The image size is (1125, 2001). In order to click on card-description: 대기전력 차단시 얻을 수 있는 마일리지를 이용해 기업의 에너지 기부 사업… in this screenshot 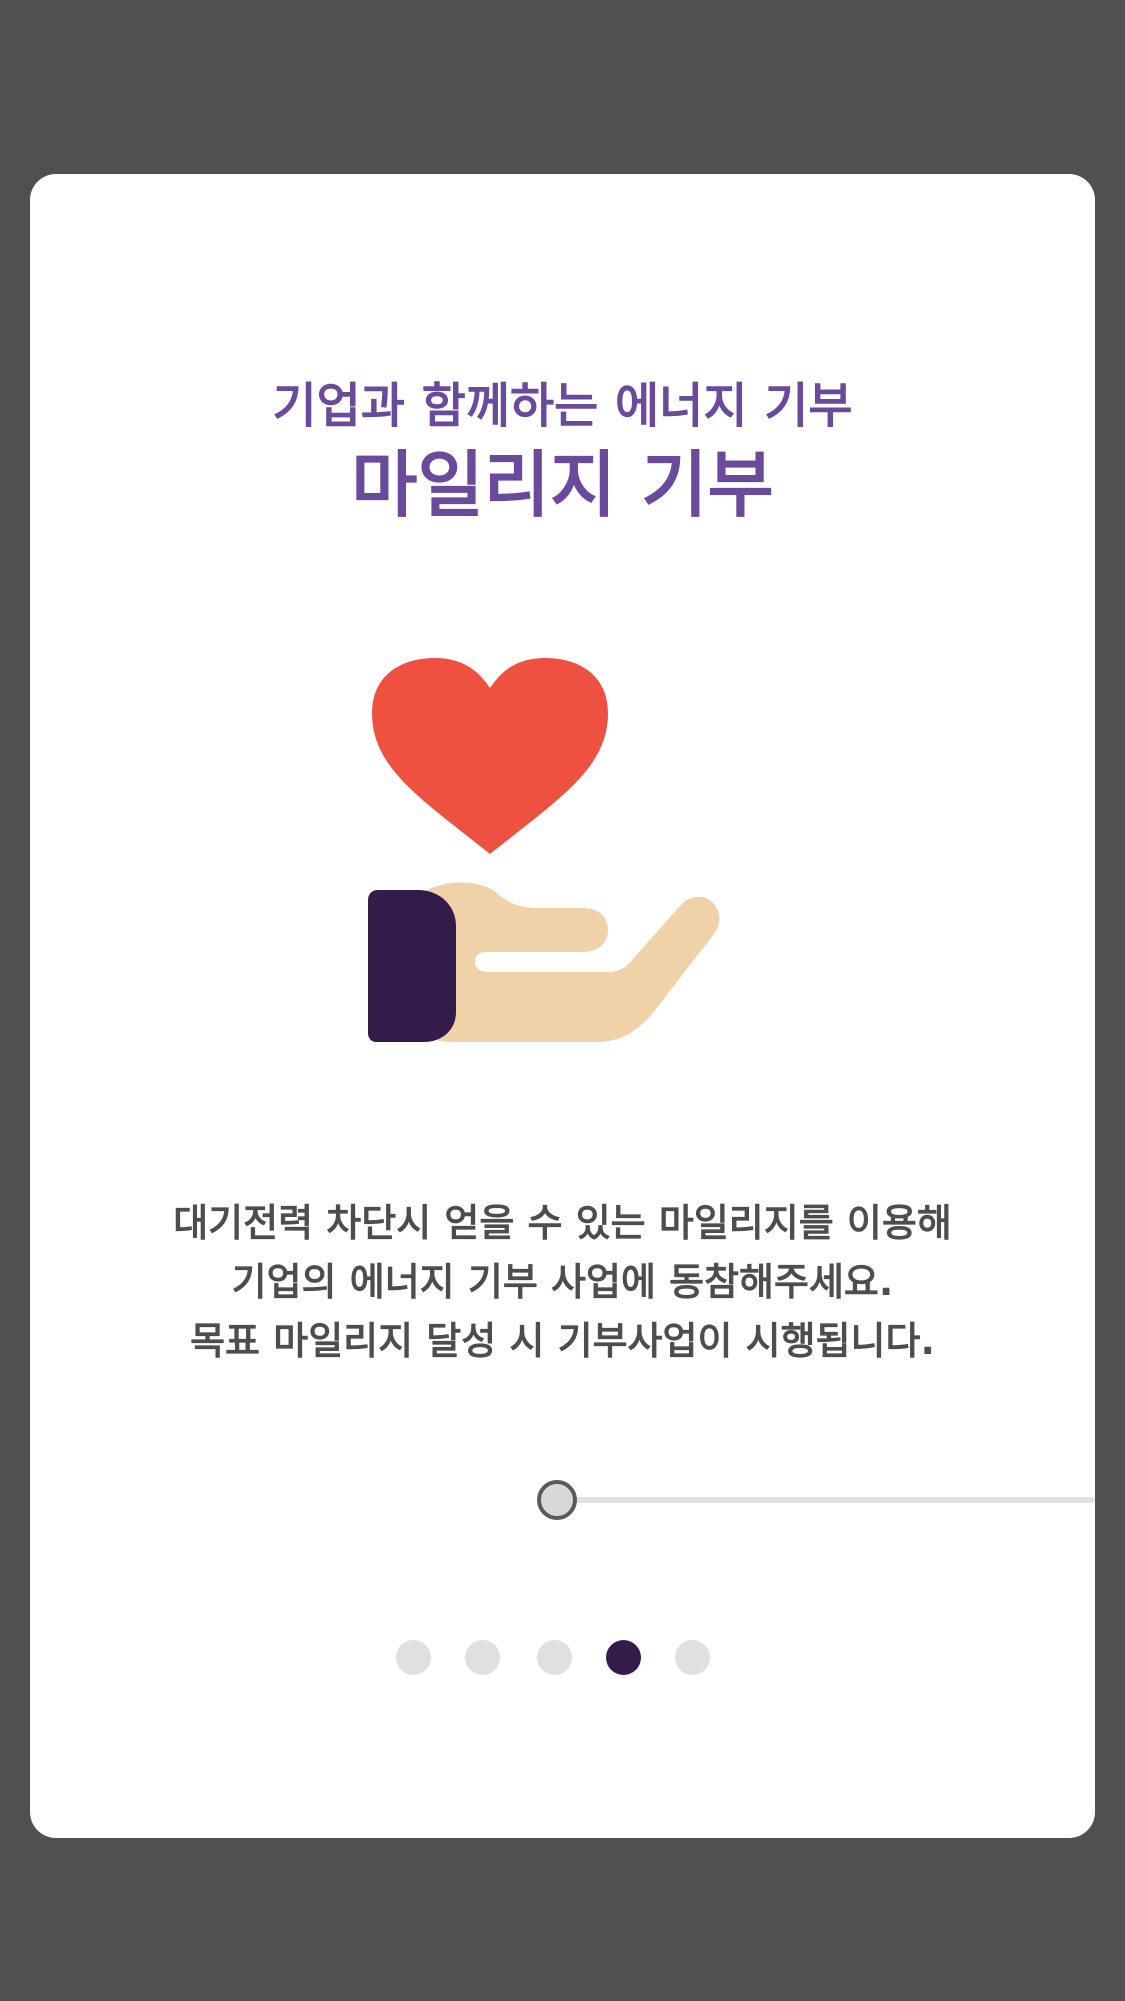, I will do `click(562, 1282)`.